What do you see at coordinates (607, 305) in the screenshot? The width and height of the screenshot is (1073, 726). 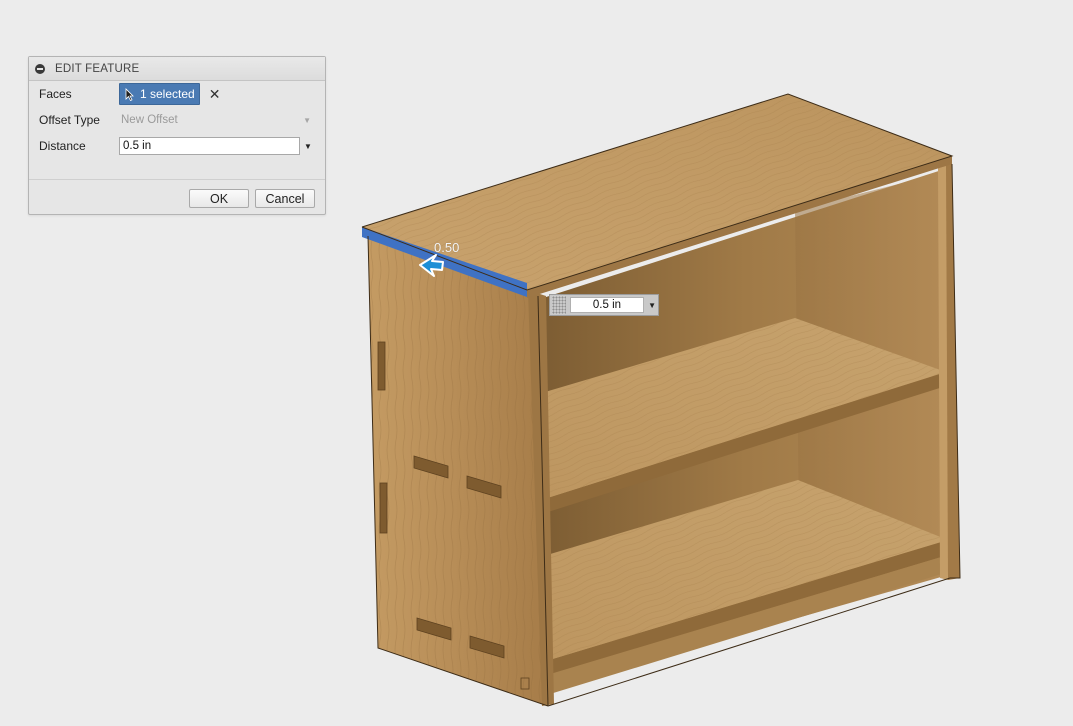 I see `inline-distance-field: 0.5 in` at bounding box center [607, 305].